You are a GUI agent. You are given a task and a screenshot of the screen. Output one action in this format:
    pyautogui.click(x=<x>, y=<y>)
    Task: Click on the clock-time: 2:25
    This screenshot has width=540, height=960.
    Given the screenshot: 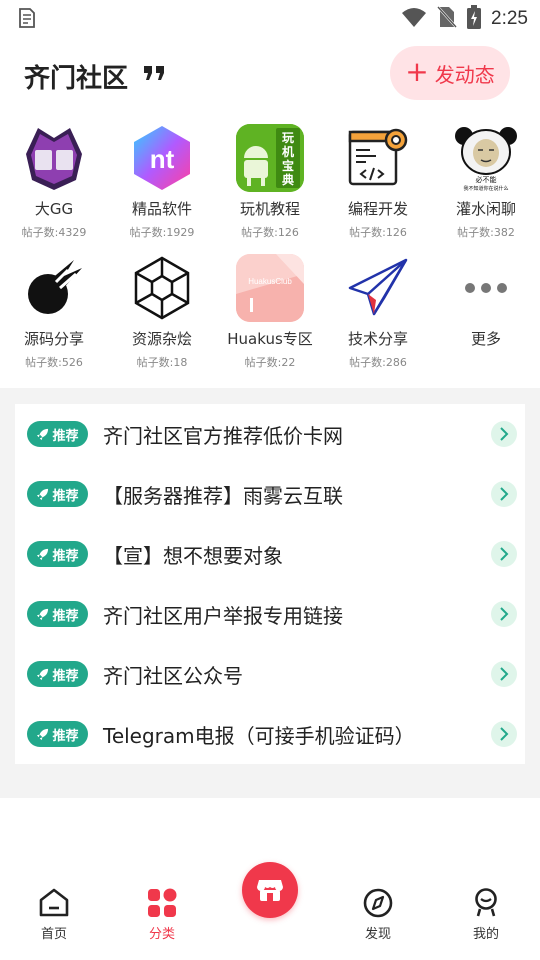 What is the action you would take?
    pyautogui.click(x=509, y=18)
    